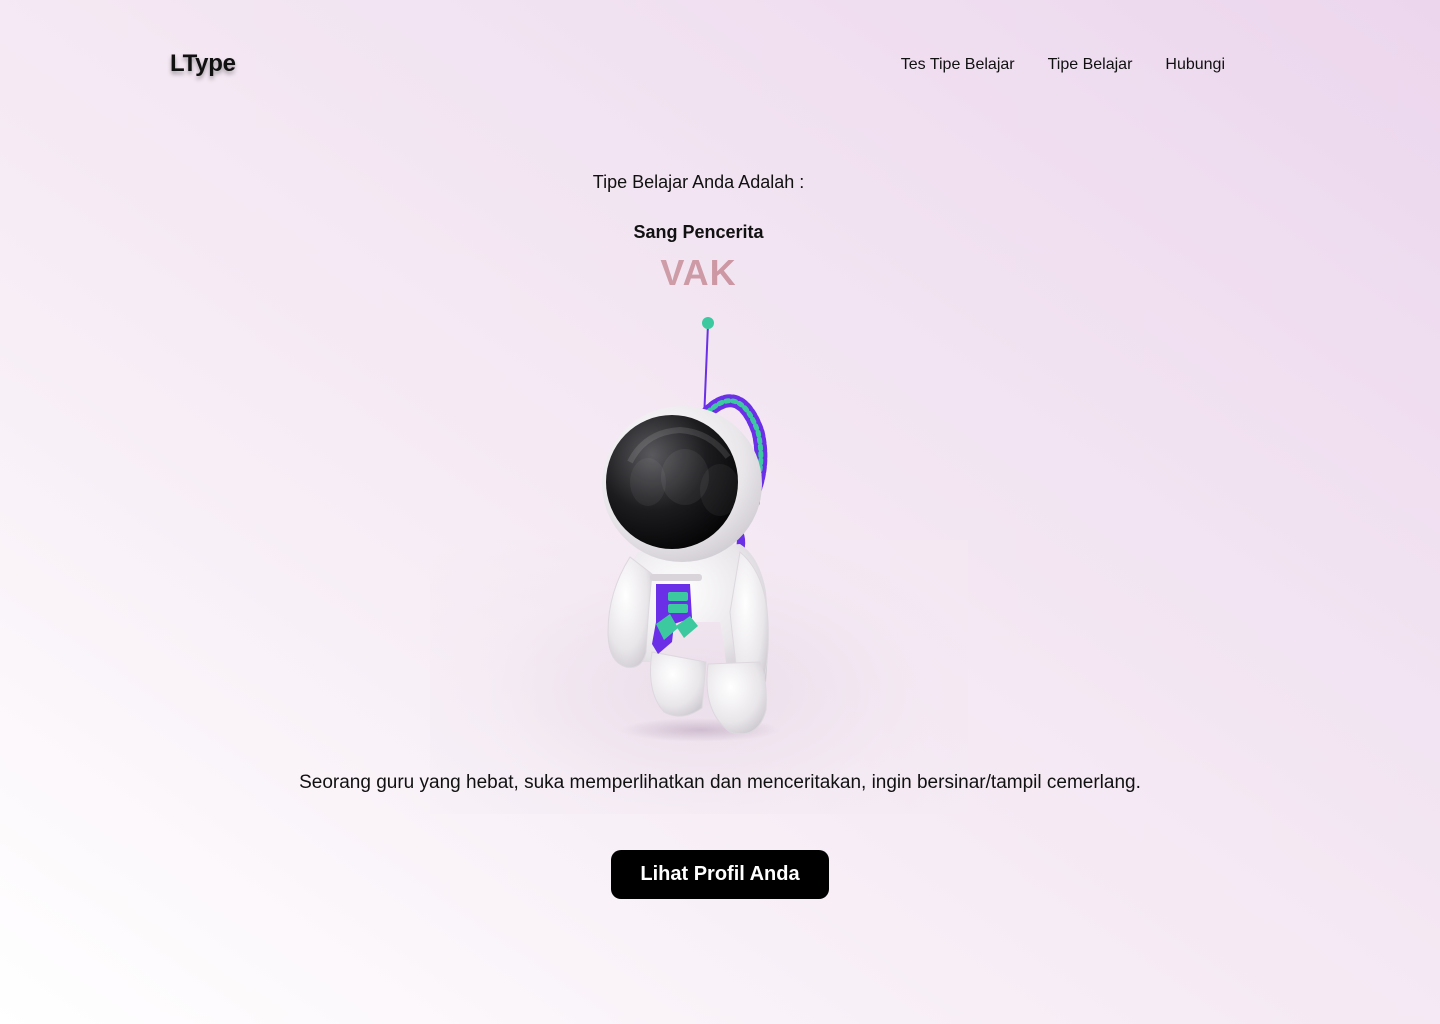 The height and width of the screenshot is (1024, 1440). What do you see at coordinates (698, 273) in the screenshot?
I see `result-type-code: VAK` at bounding box center [698, 273].